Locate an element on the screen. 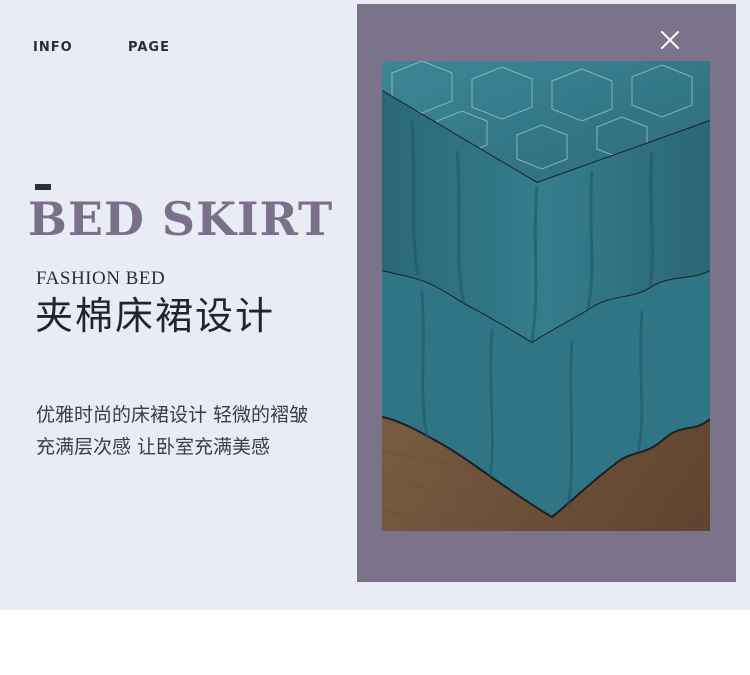 The image size is (750, 675). description-line-2: 充满层次感 让卧室充满美感 is located at coordinates (153, 447).